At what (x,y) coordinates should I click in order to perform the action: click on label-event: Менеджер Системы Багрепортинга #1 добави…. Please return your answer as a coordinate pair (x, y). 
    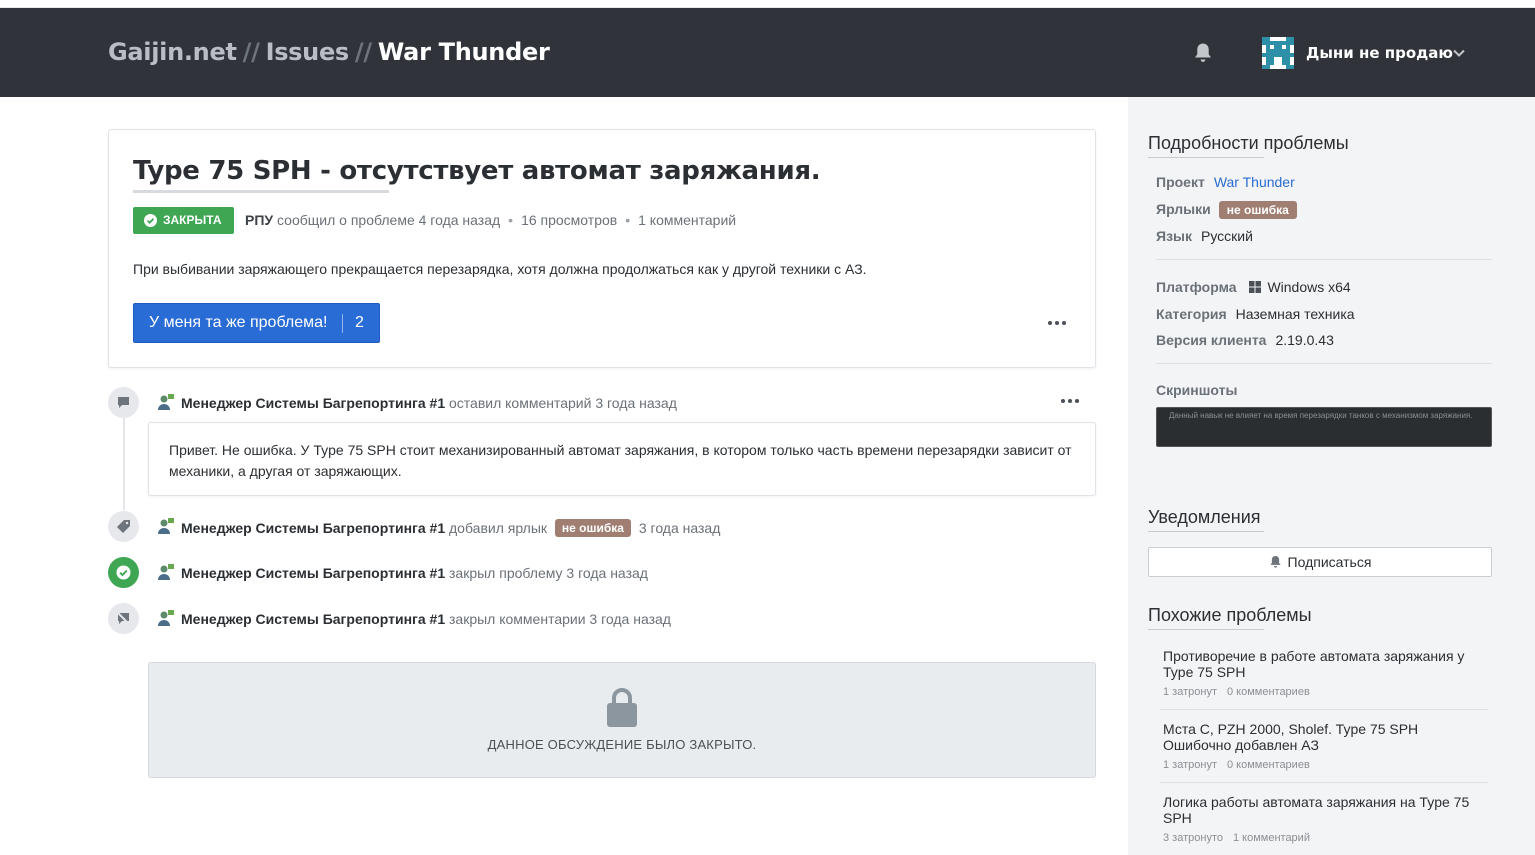
    Looking at the image, I should click on (450, 528).